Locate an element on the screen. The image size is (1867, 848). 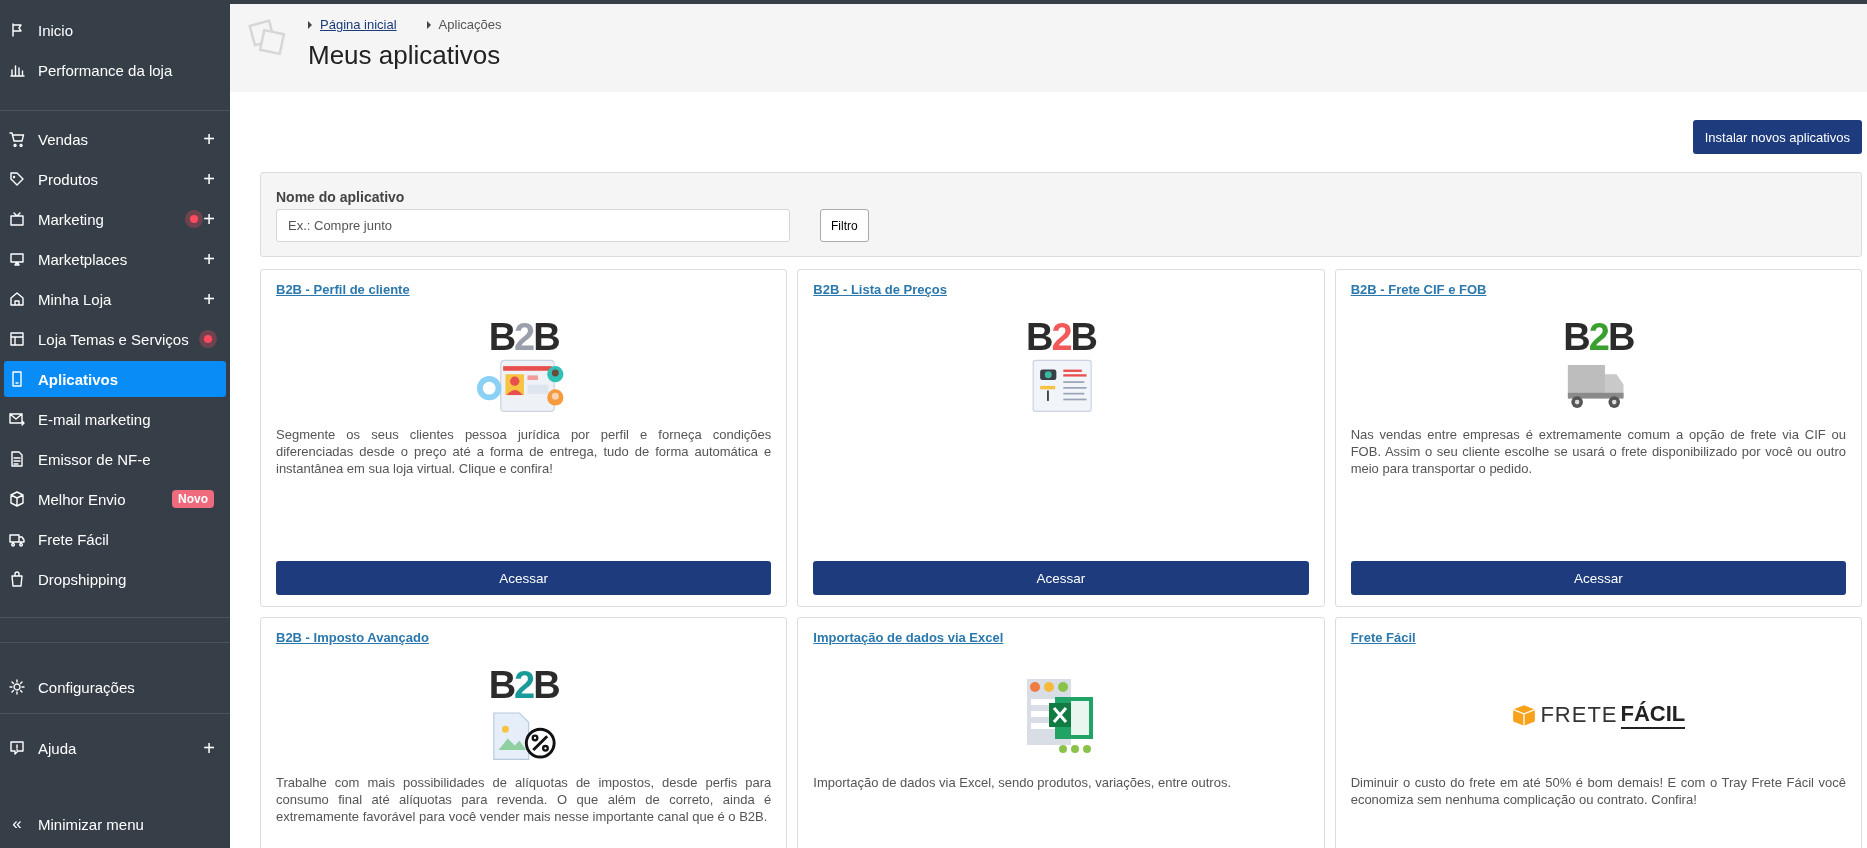
document-icon is located at coordinates (17, 459).